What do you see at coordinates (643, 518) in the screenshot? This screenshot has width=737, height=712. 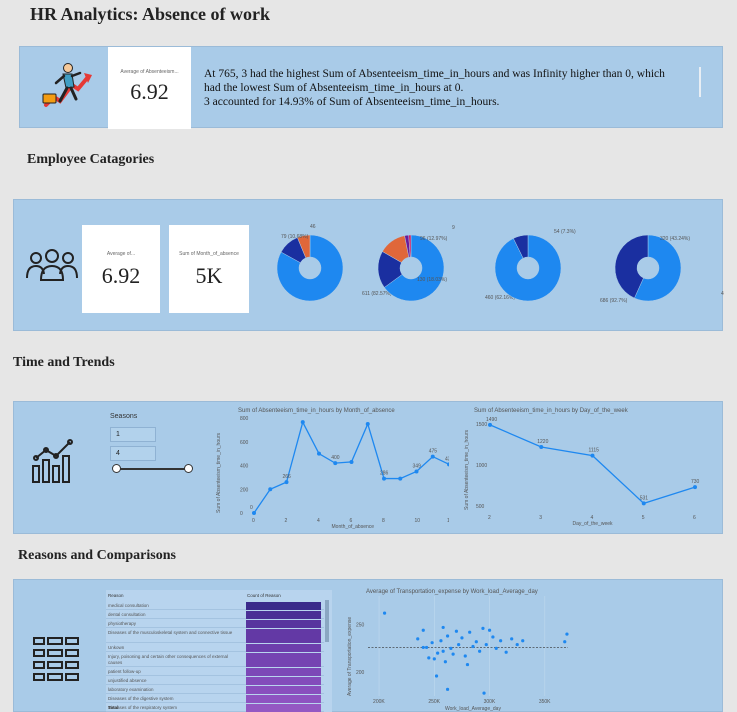 I see `x-tick-label: 5` at bounding box center [643, 518].